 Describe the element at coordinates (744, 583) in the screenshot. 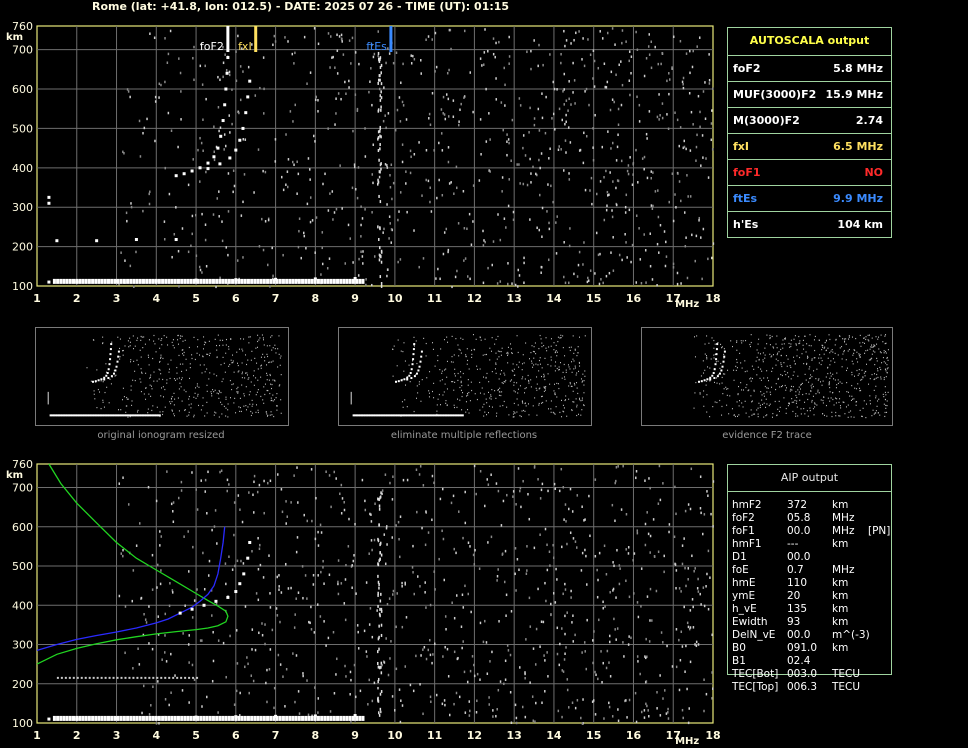

I see `aip-name: hmE` at that location.